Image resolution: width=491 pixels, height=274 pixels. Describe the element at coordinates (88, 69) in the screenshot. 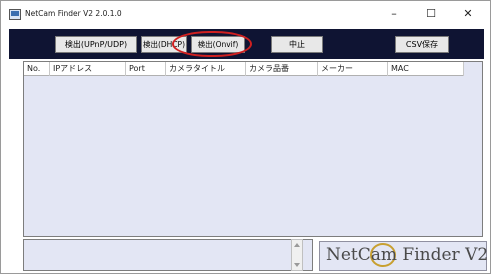

I see `column-header-ip: IPアドレス` at that location.